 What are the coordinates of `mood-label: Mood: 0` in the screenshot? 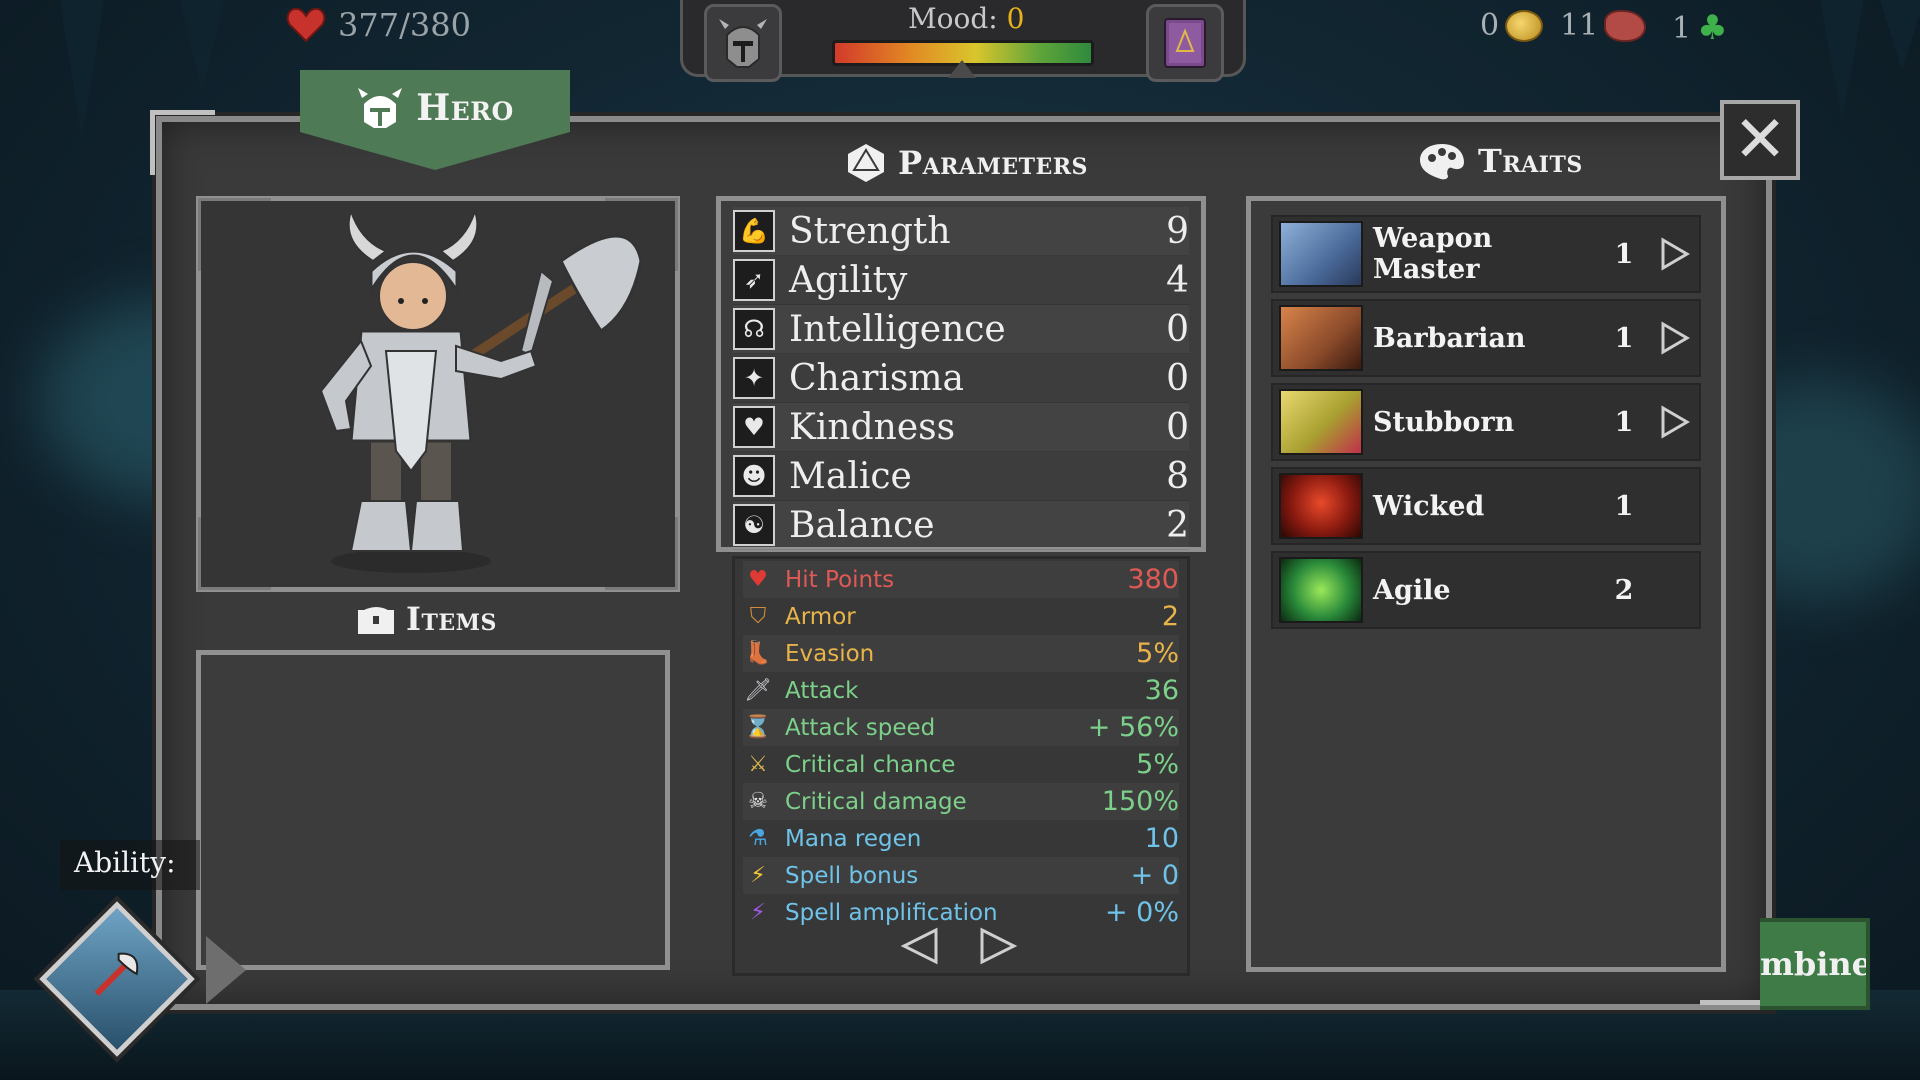 It's located at (966, 18).